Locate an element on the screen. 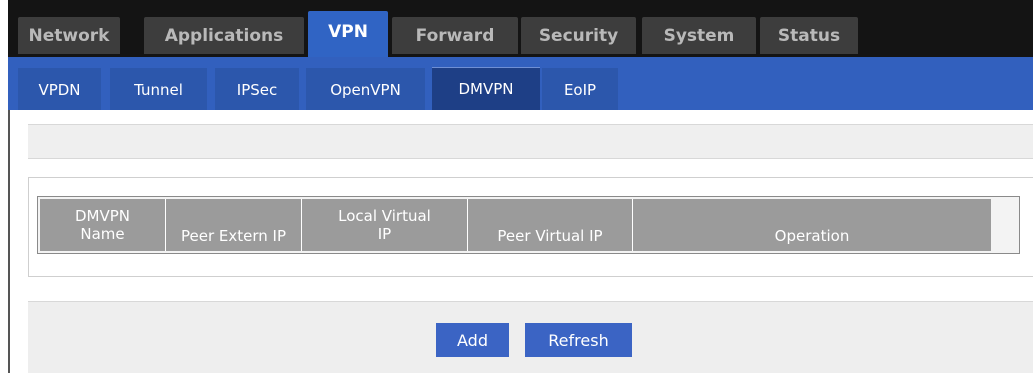  subtab-vpdn: VPDN is located at coordinates (59, 89).